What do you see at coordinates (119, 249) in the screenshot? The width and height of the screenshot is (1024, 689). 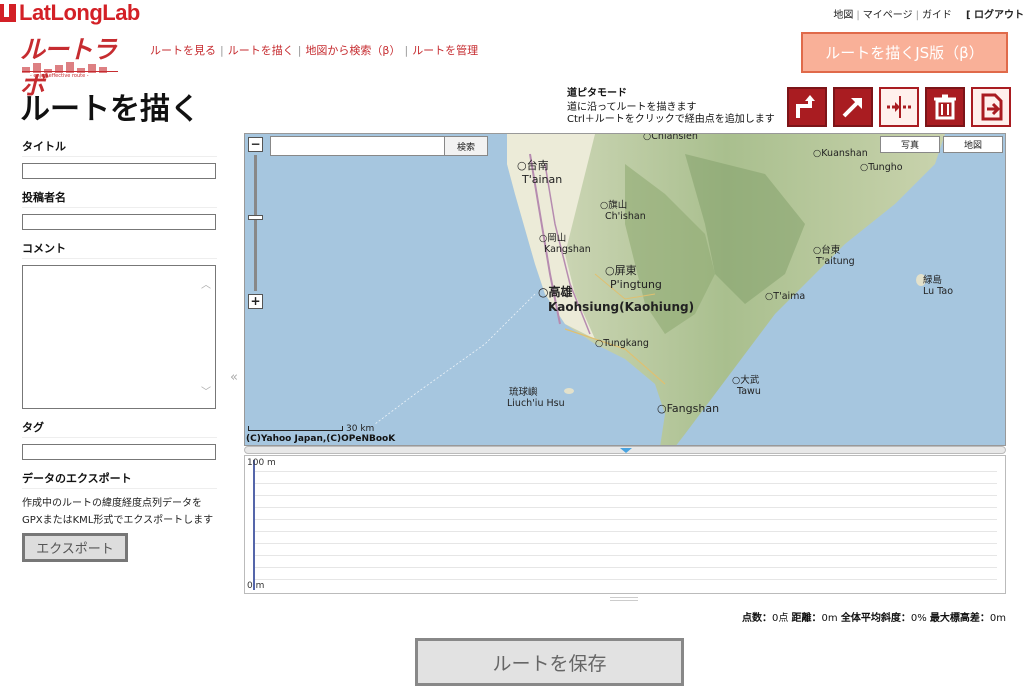 I see `comment-label: コメント` at bounding box center [119, 249].